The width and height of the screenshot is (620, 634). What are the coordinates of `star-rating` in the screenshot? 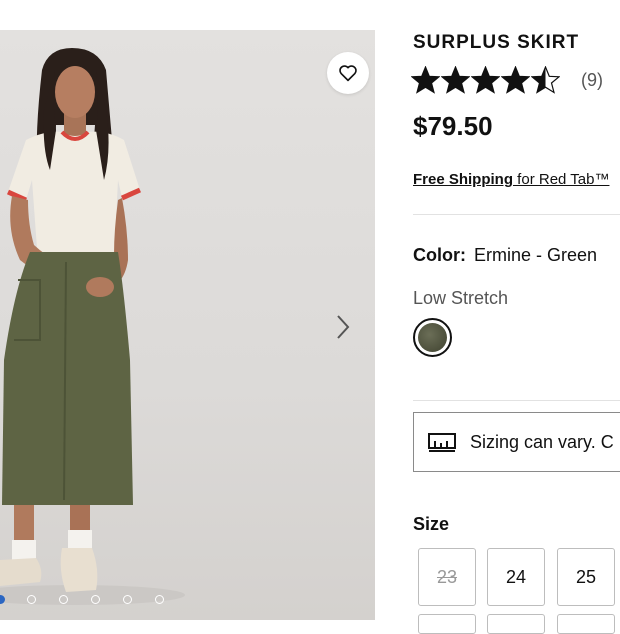 It's located at (486, 80).